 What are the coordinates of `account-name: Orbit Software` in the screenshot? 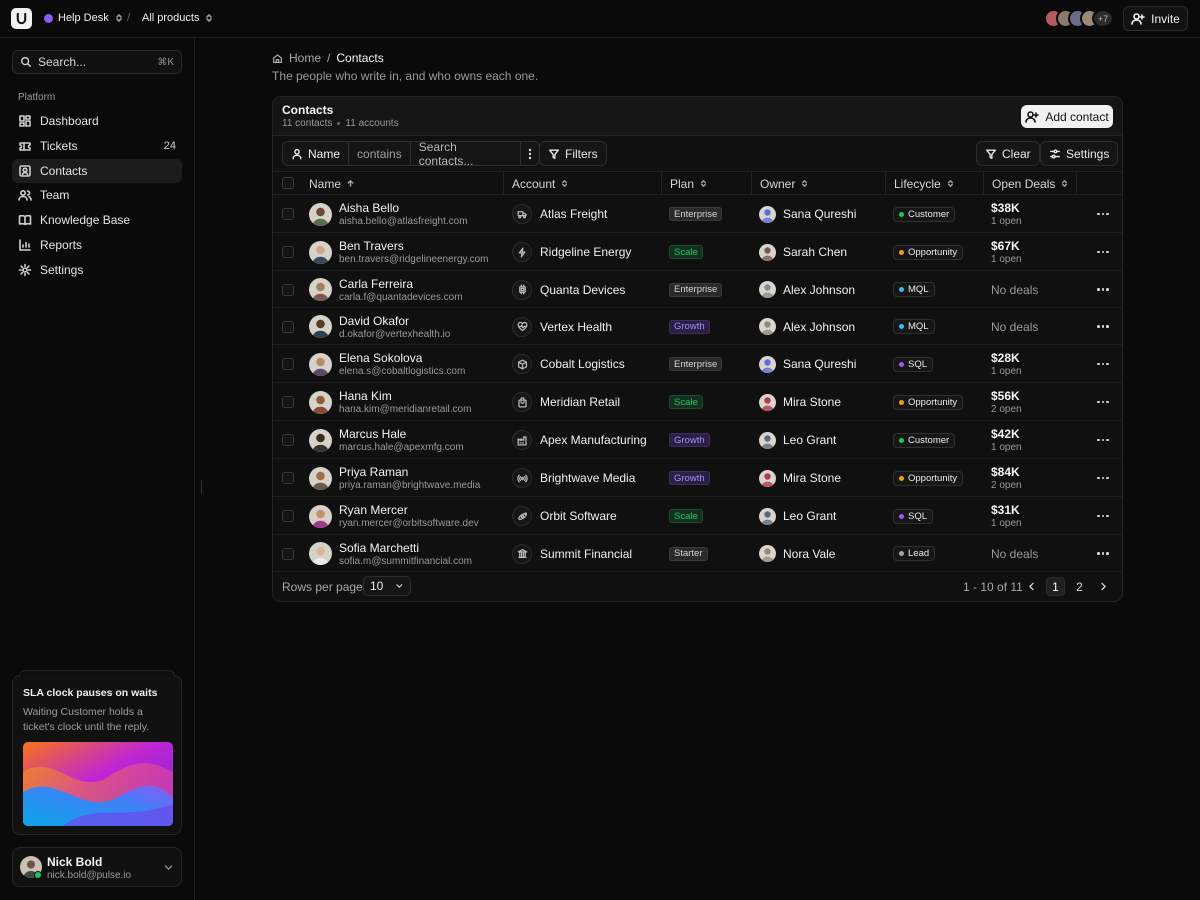 It's located at (578, 516).